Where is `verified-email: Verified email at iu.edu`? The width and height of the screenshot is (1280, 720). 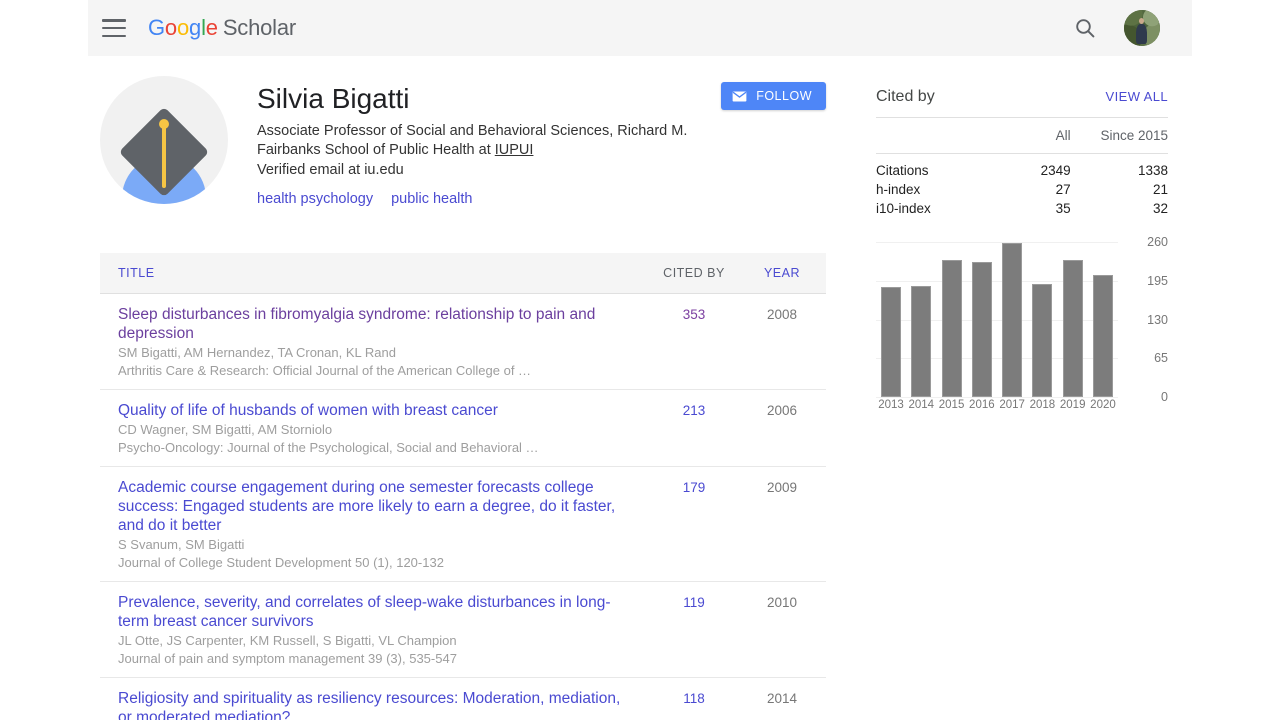 verified-email: Verified email at iu.edu is located at coordinates (330, 170).